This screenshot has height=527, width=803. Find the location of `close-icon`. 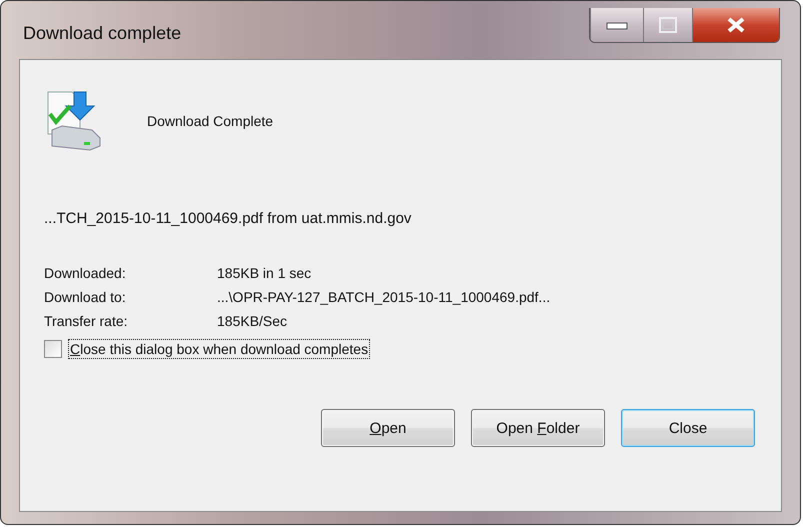

close-icon is located at coordinates (736, 25).